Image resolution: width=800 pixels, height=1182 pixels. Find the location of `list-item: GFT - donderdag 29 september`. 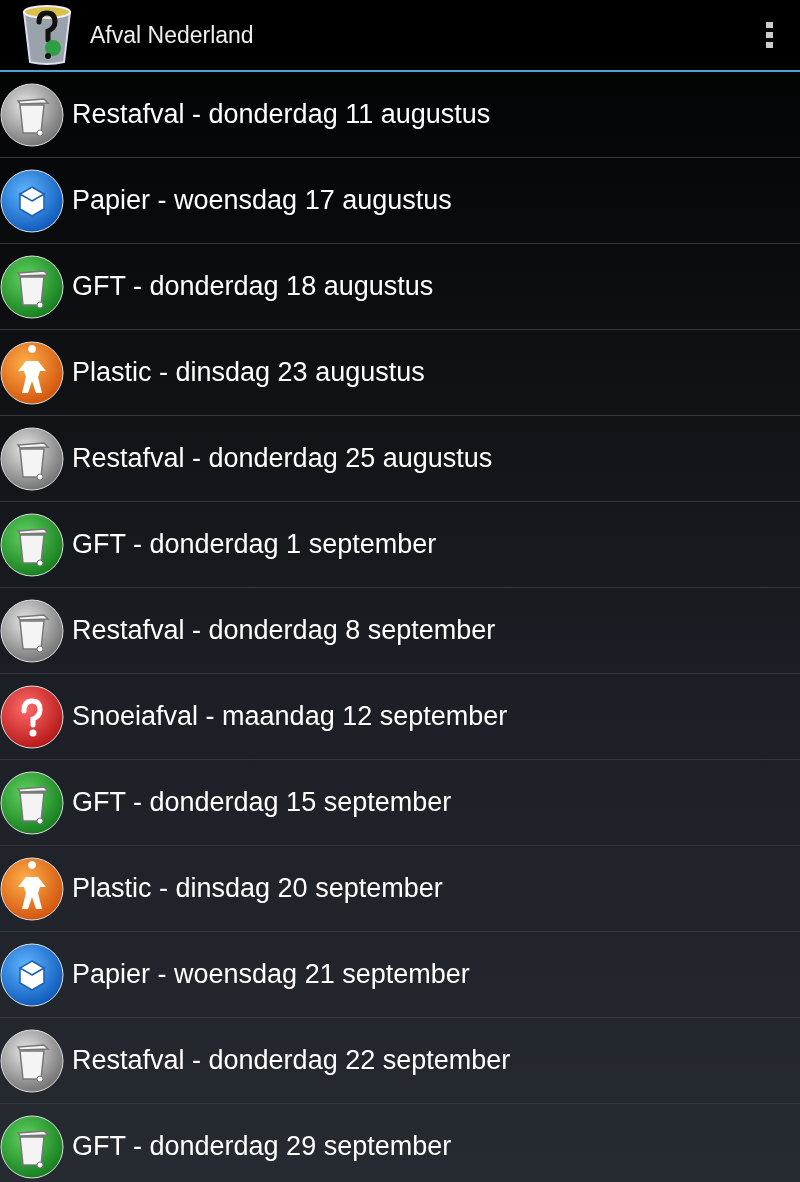

list-item: GFT - donderdag 29 september is located at coordinates (400, 1143).